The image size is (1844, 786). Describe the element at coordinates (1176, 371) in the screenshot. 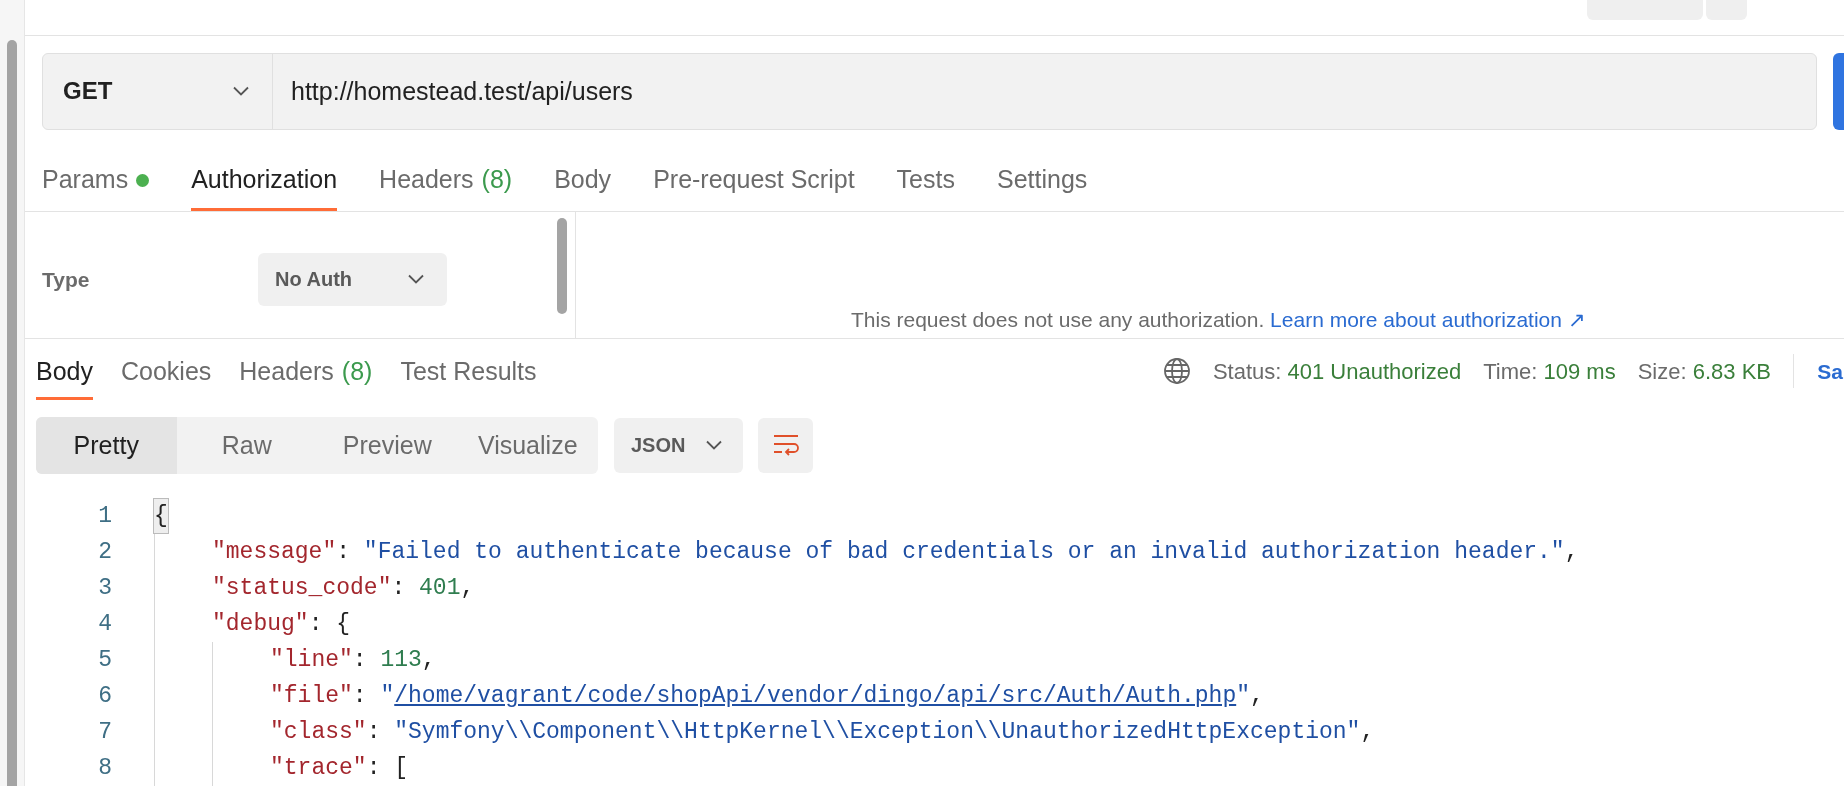

I see `globe-icon` at that location.